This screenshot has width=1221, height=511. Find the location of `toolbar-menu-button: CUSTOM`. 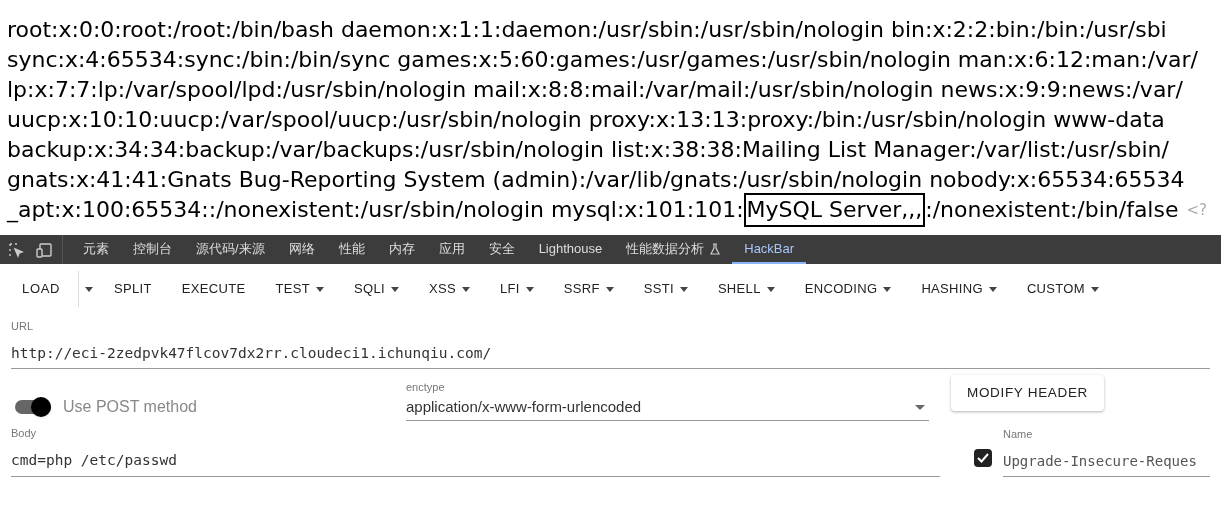

toolbar-menu-button: CUSTOM is located at coordinates (1062, 289).